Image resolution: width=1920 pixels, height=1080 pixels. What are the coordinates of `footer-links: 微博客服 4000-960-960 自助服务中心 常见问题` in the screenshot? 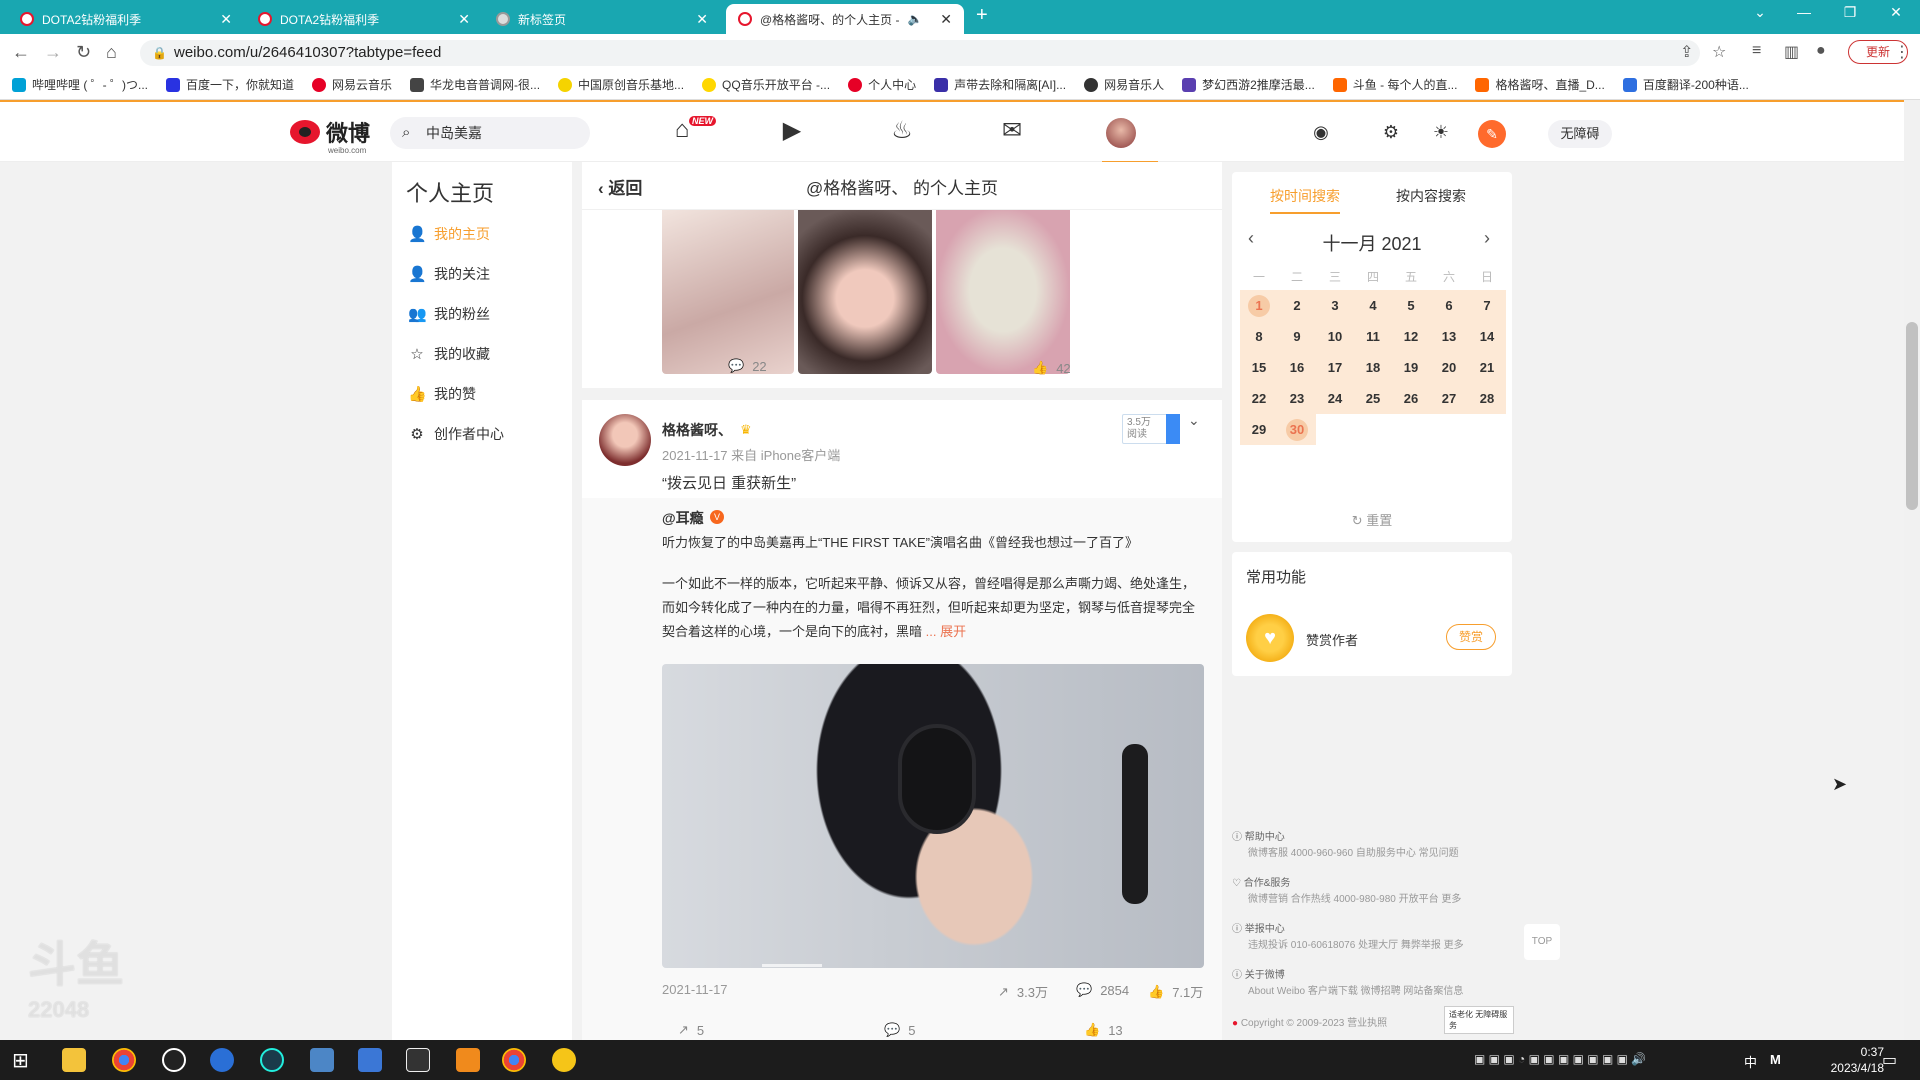 It's located at (1393, 851).